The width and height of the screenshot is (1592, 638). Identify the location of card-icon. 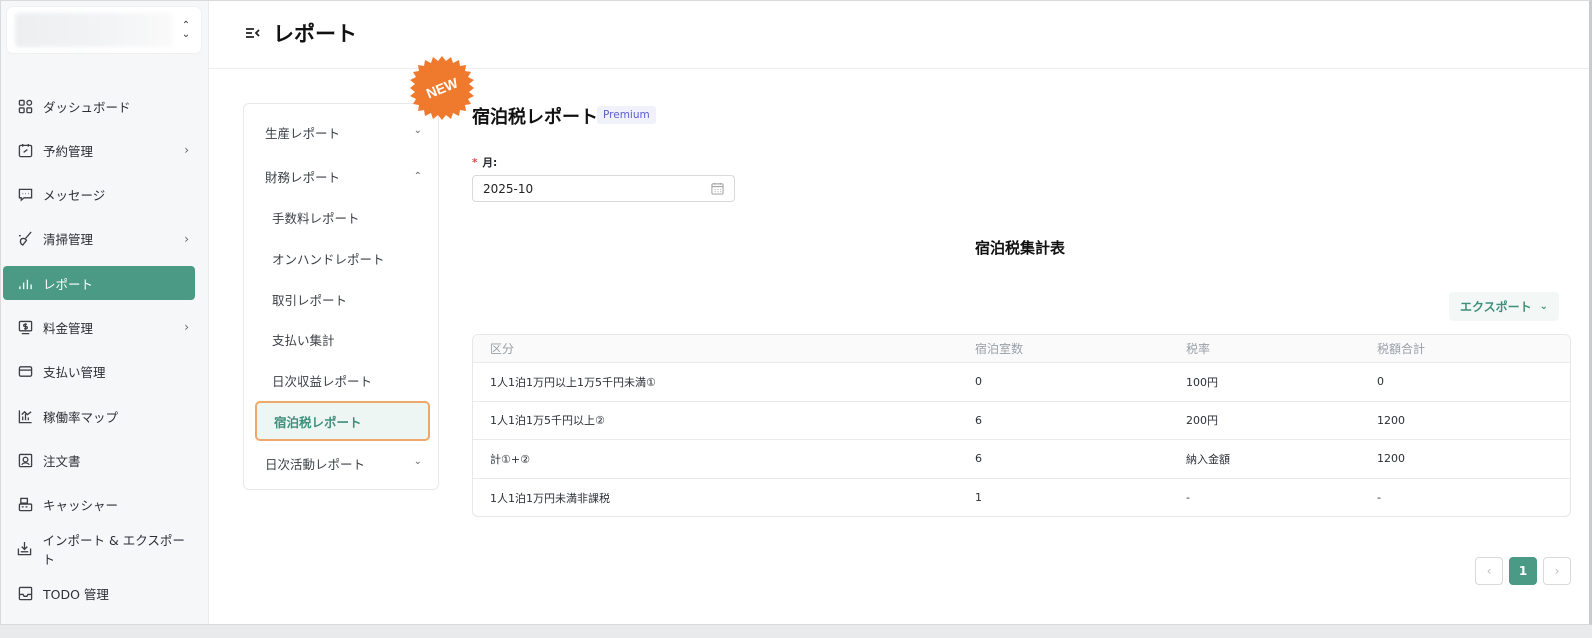
(25, 372).